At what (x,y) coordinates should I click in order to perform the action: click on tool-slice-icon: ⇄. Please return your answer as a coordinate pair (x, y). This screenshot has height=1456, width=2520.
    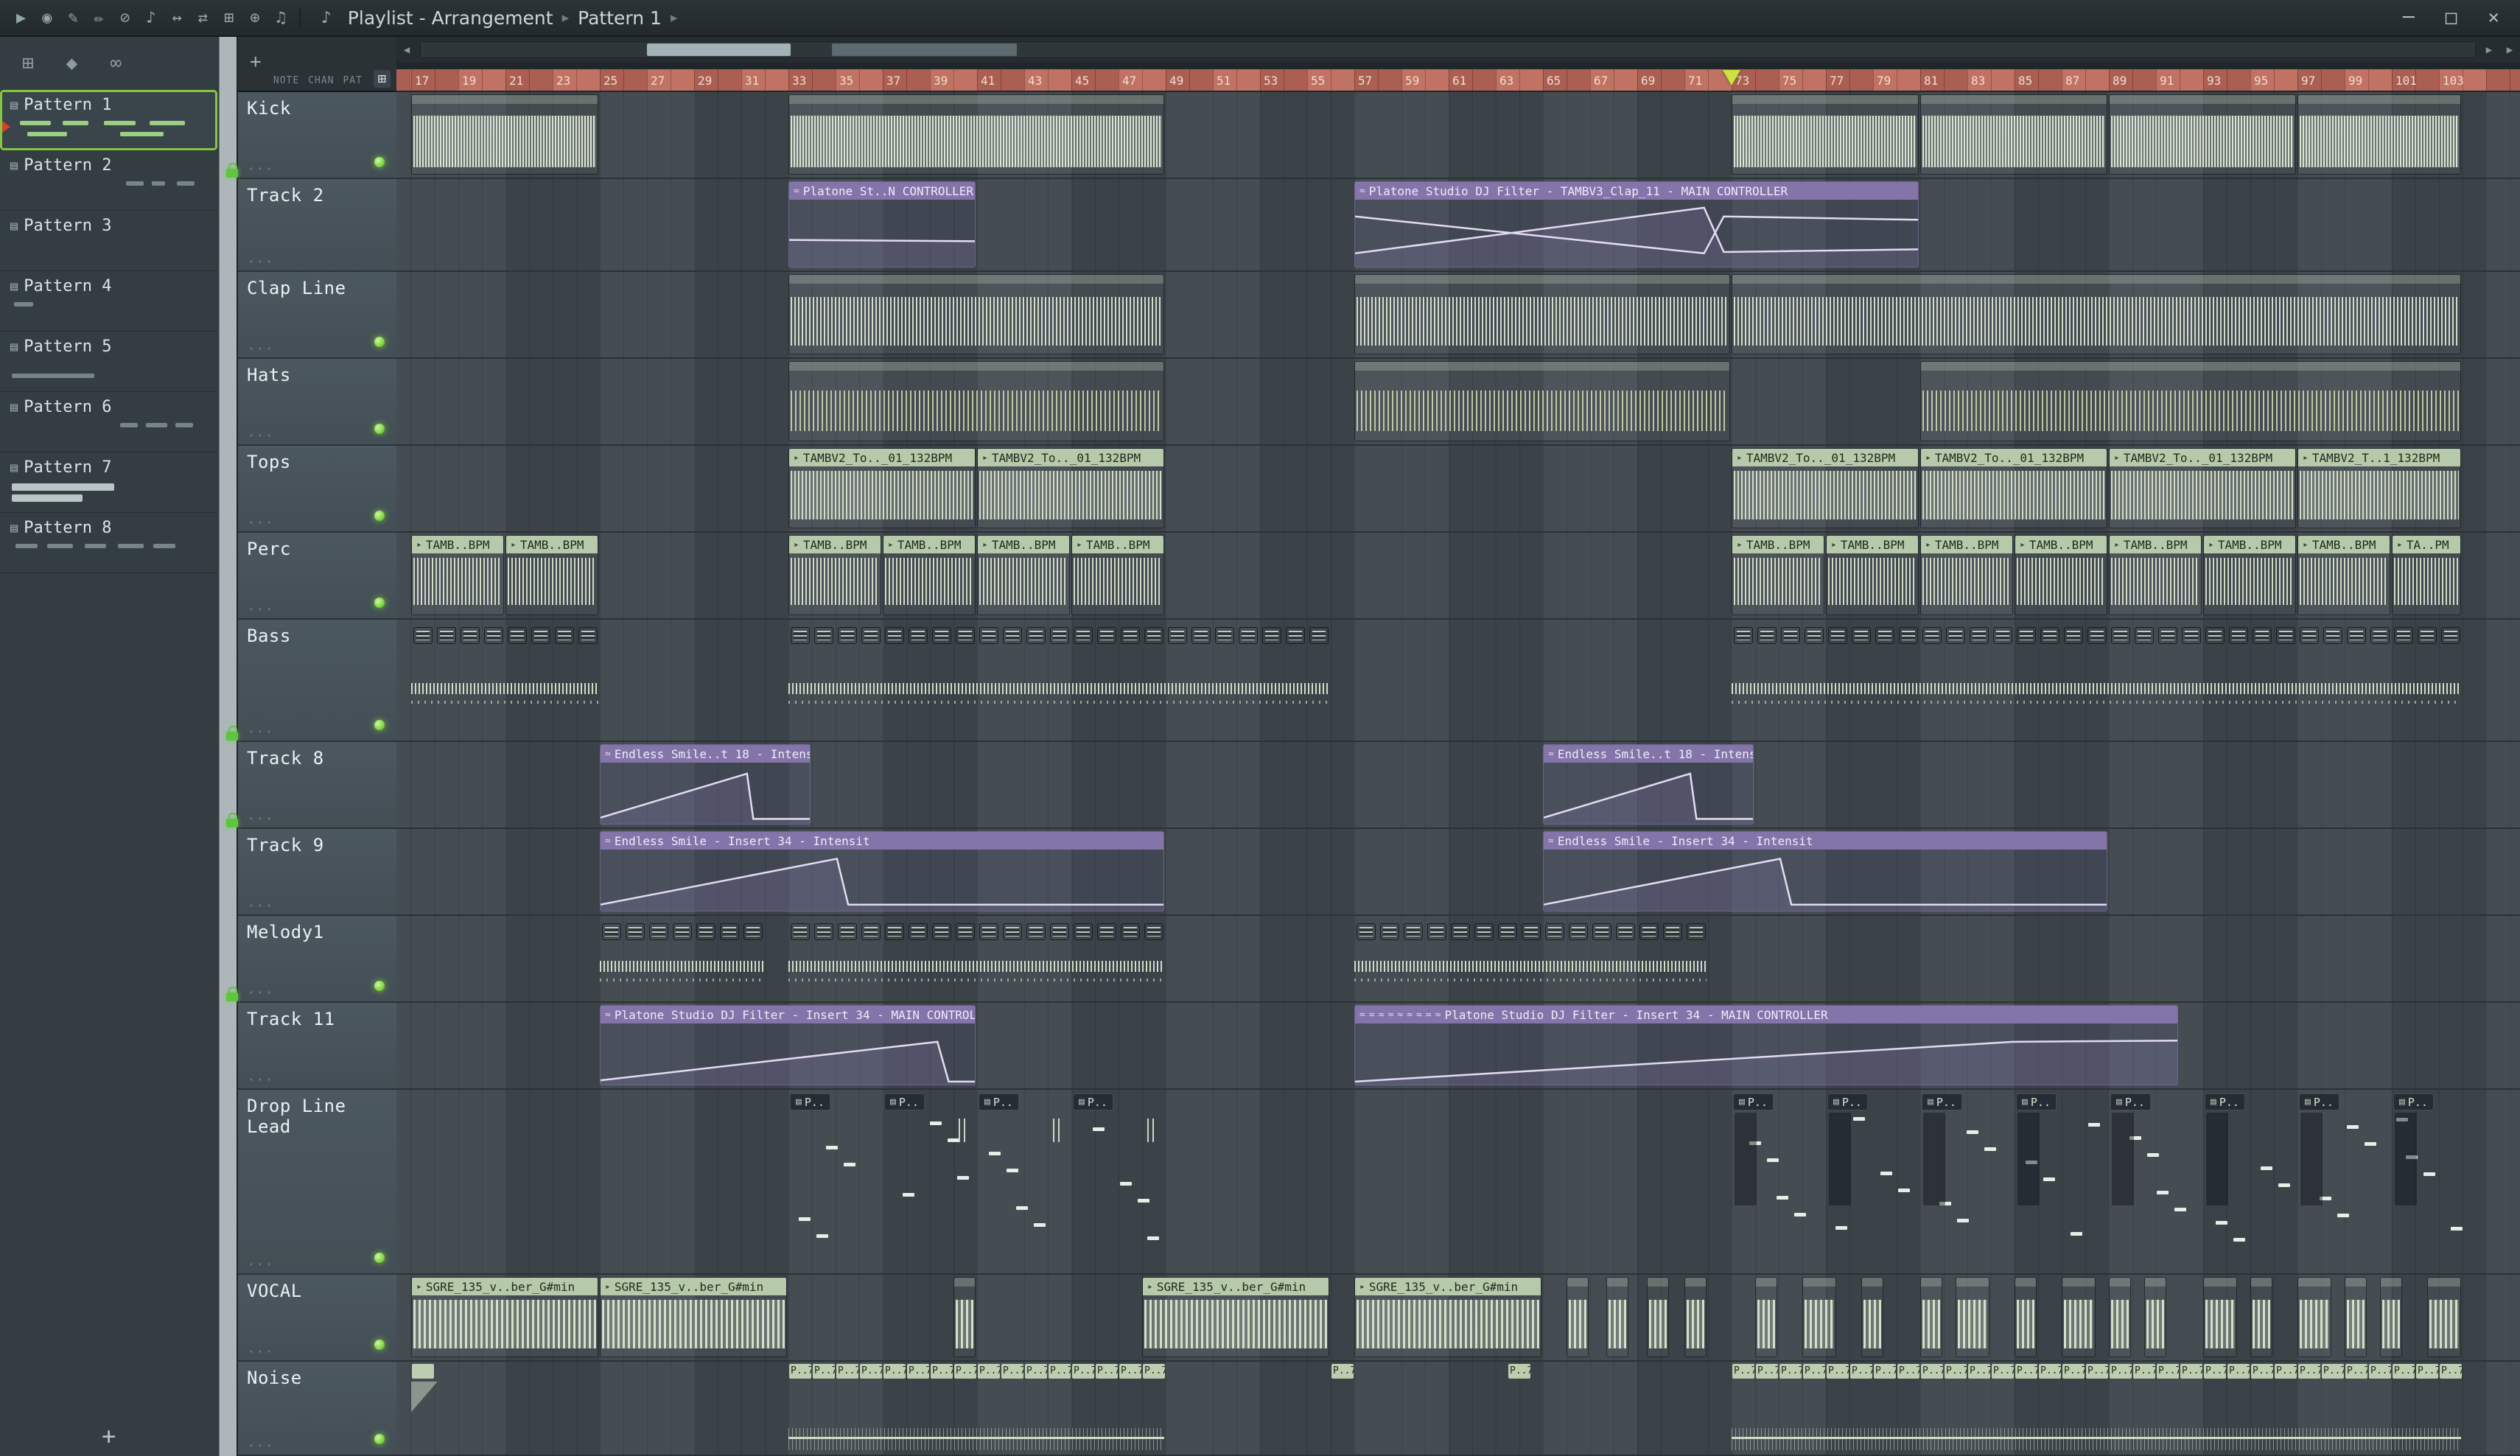
    Looking at the image, I should click on (203, 18).